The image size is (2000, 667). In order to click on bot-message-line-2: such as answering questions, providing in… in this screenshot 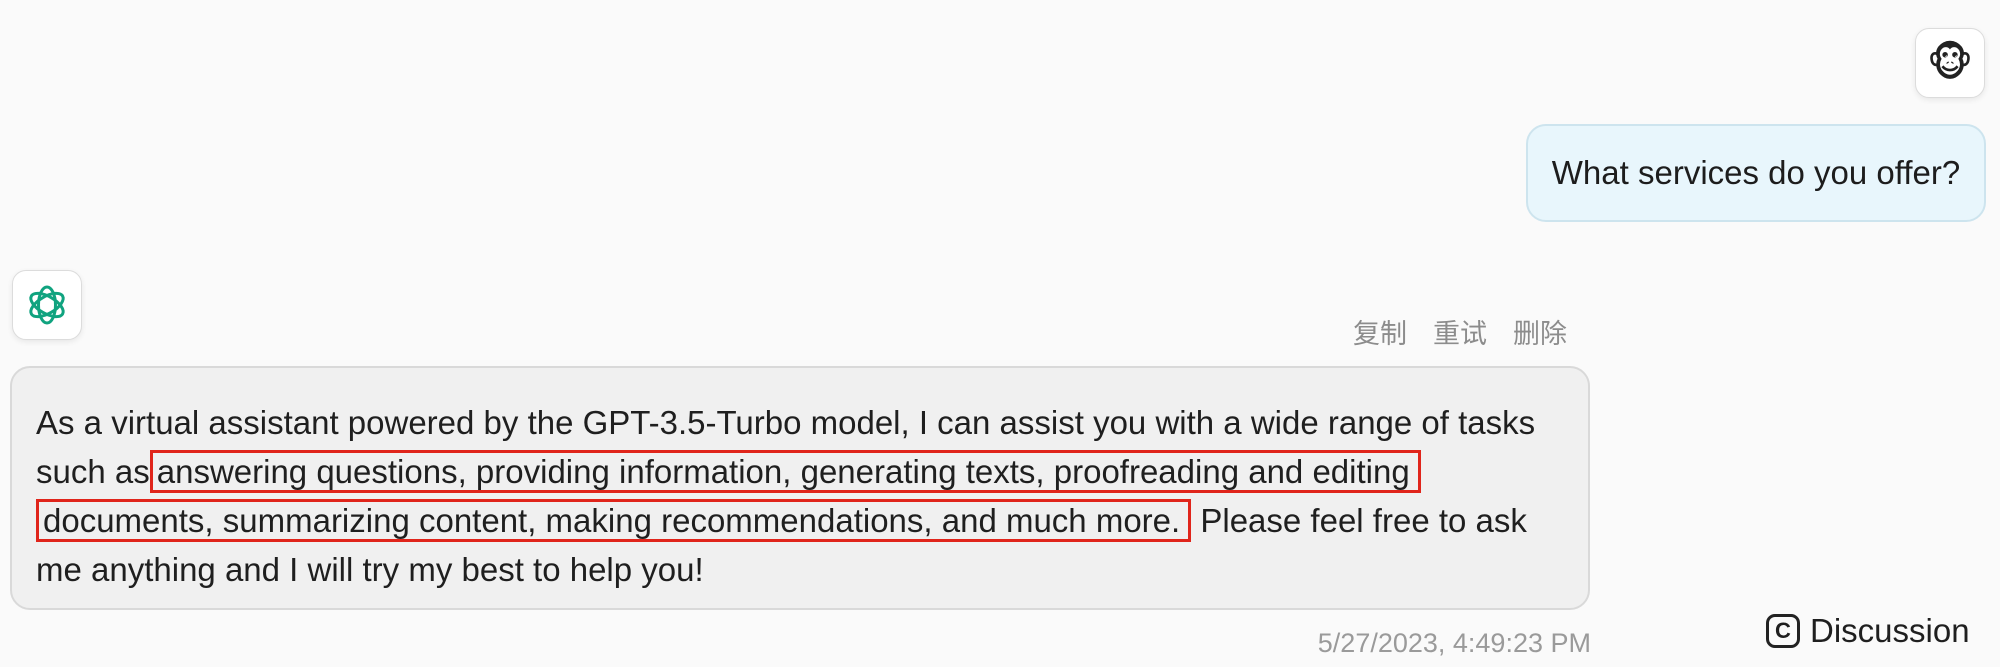, I will do `click(800, 471)`.